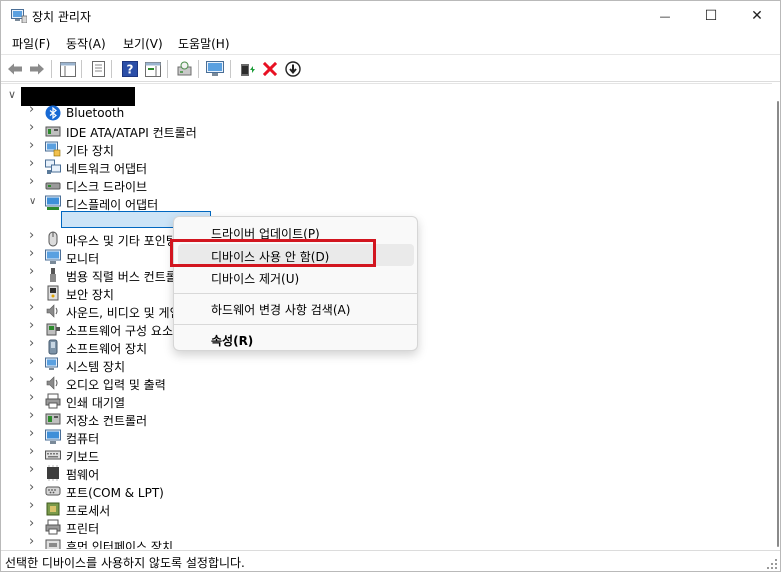 This screenshot has height=572, width=781. What do you see at coordinates (53, 527) in the screenshot?
I see `printer-icon` at bounding box center [53, 527].